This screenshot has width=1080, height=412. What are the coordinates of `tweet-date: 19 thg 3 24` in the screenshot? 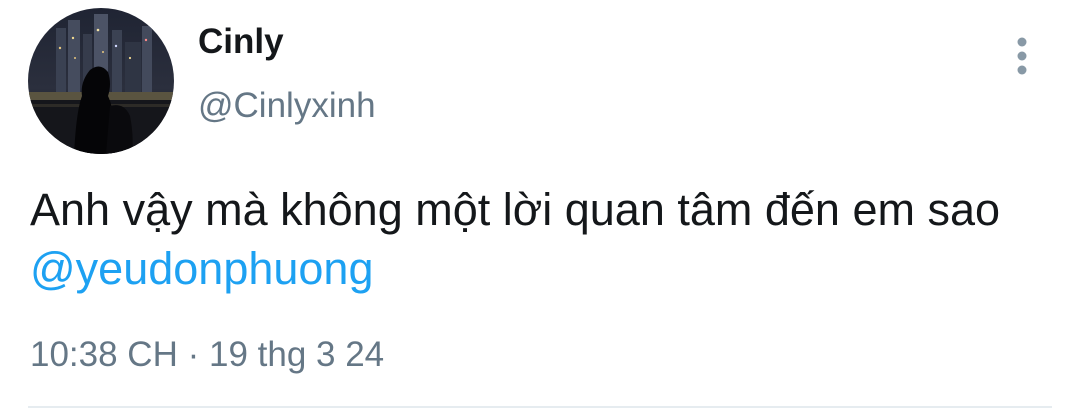 It's located at (296, 354).